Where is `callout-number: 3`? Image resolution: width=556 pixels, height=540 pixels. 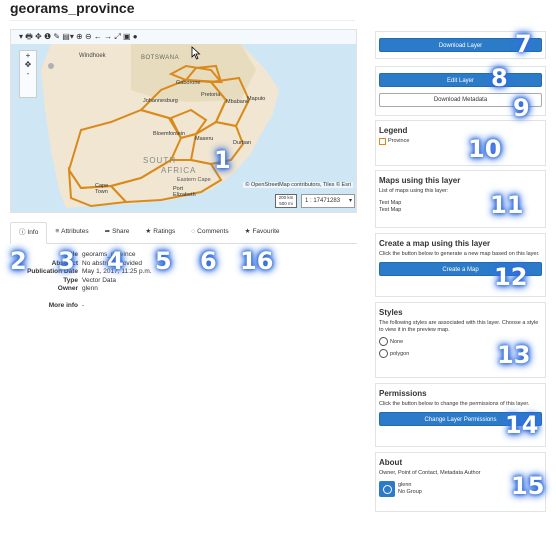 callout-number: 3 is located at coordinates (66, 261).